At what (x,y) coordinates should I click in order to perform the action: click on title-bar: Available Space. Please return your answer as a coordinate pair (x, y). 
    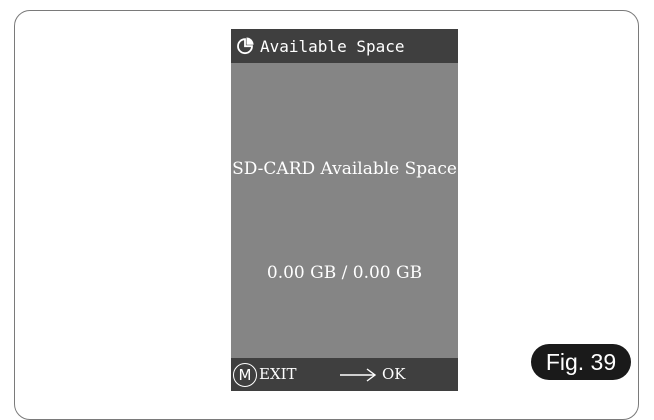
    Looking at the image, I should click on (344, 46).